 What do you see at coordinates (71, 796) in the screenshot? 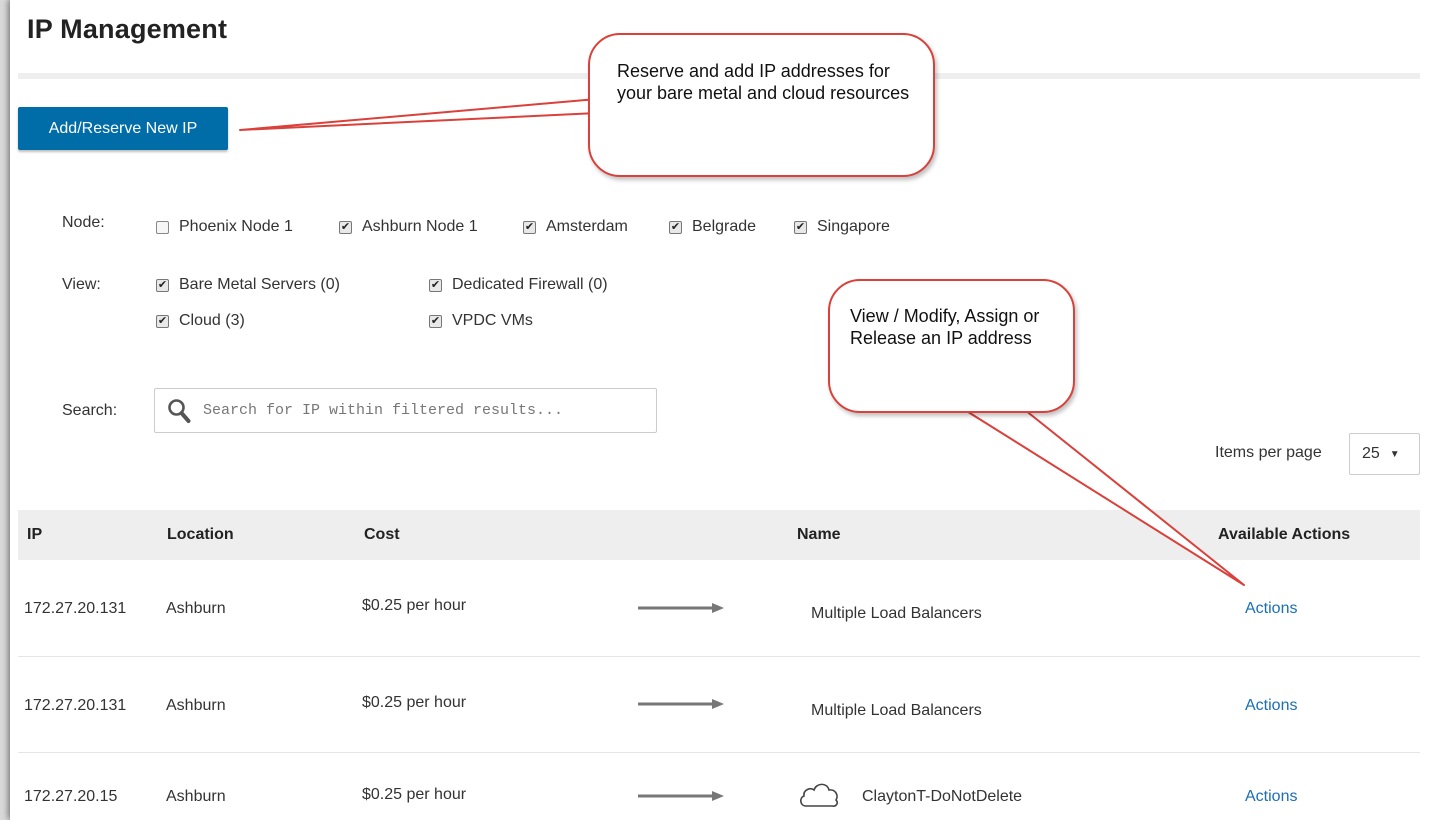
I see `ip-cell: 172.27.20.15` at bounding box center [71, 796].